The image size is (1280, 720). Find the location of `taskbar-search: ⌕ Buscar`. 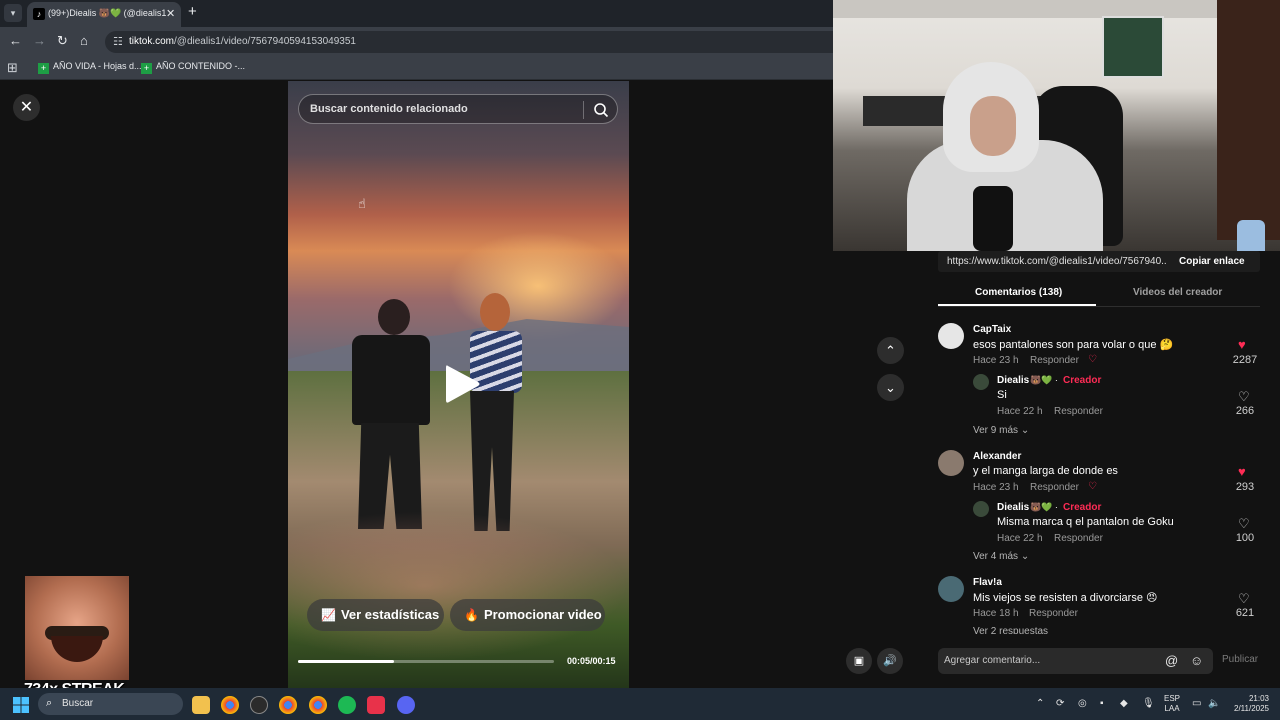

taskbar-search: ⌕ Buscar is located at coordinates (110, 704).